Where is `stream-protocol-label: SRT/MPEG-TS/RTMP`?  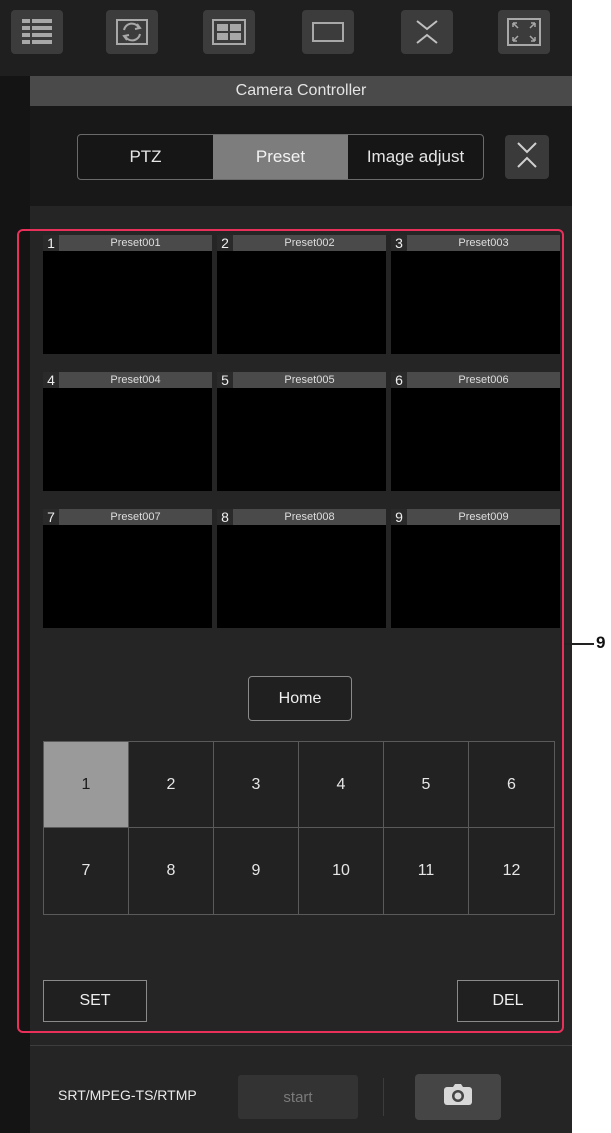 stream-protocol-label: SRT/MPEG-TS/RTMP is located at coordinates (127, 1095).